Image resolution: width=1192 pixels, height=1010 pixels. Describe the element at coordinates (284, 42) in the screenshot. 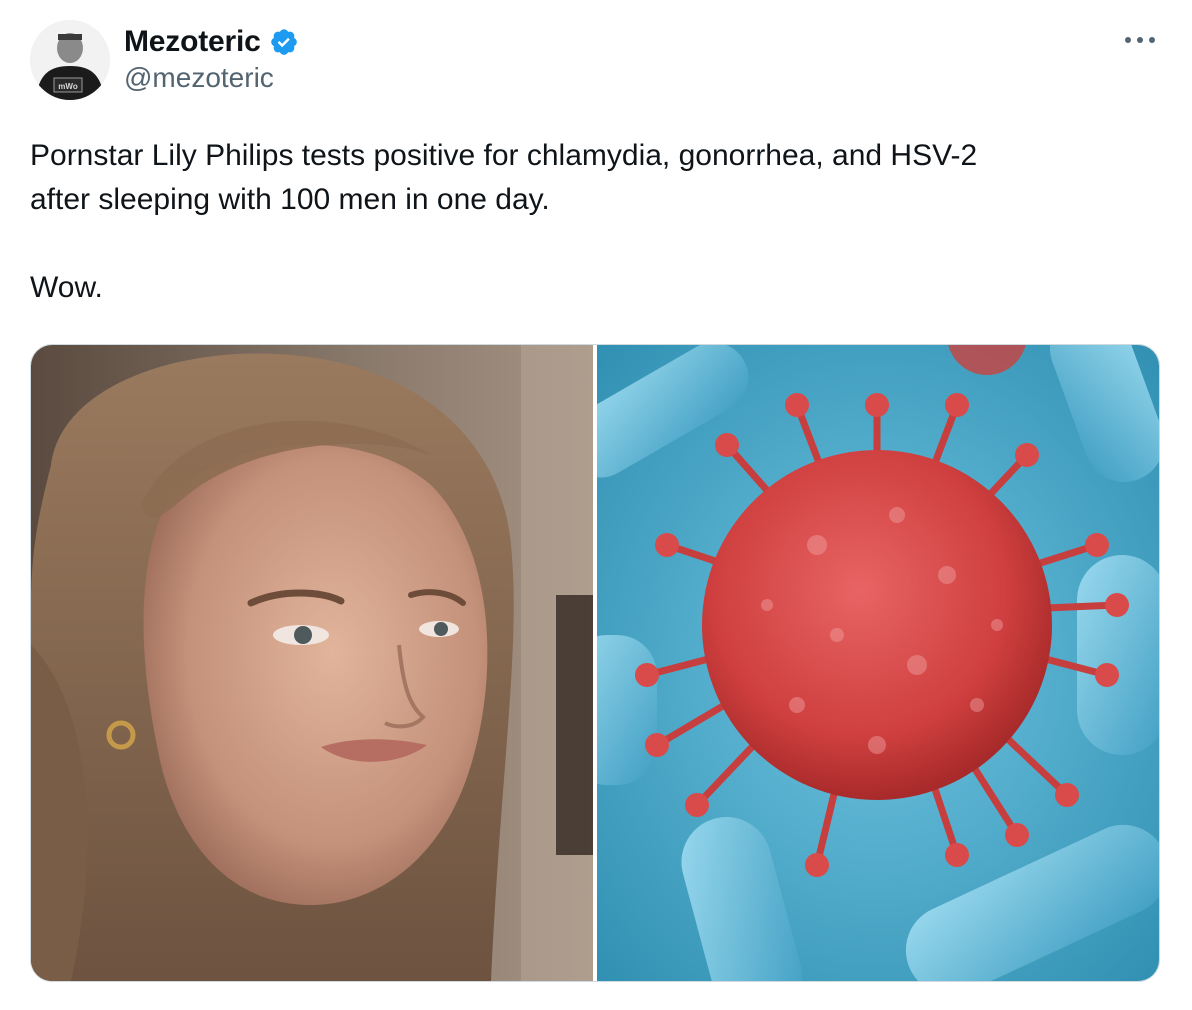

I see `verified-badge-icon` at that location.